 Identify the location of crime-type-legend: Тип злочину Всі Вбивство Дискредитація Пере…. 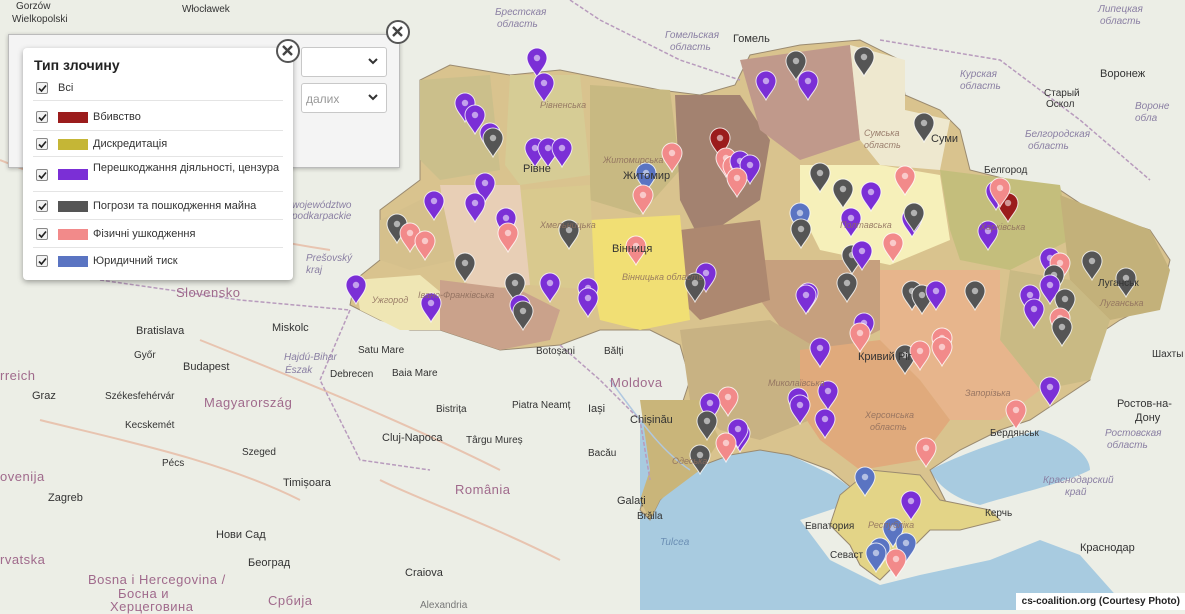
(158, 164).